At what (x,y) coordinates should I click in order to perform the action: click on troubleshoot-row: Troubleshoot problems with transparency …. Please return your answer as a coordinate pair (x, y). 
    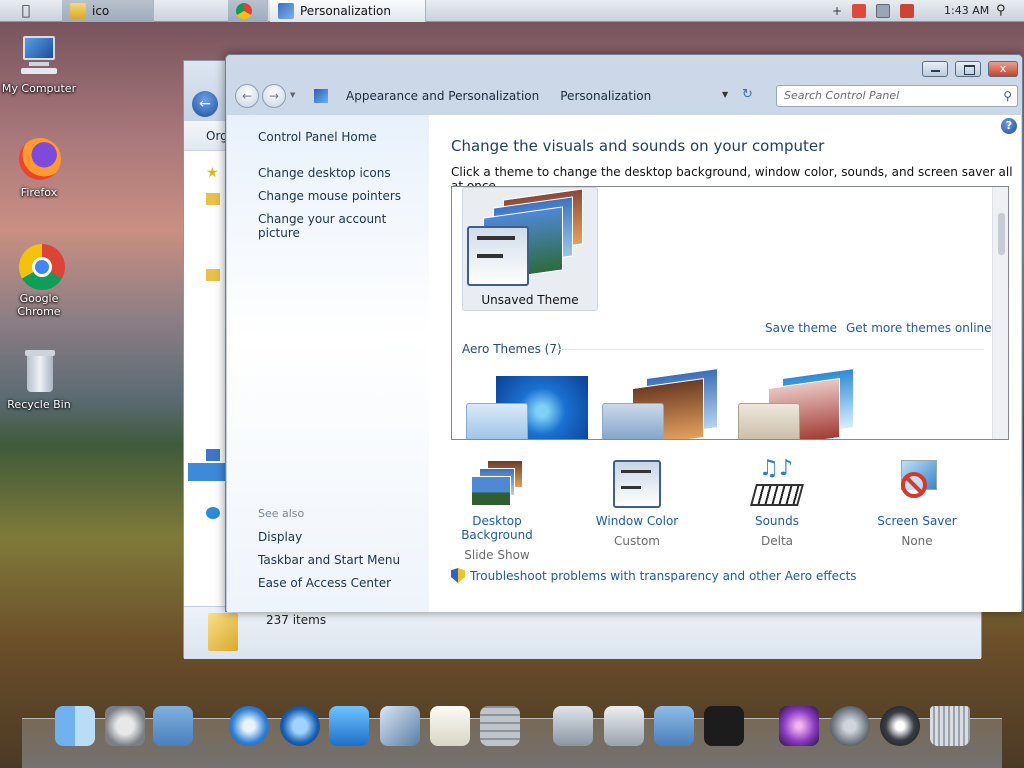
    Looking at the image, I should click on (654, 575).